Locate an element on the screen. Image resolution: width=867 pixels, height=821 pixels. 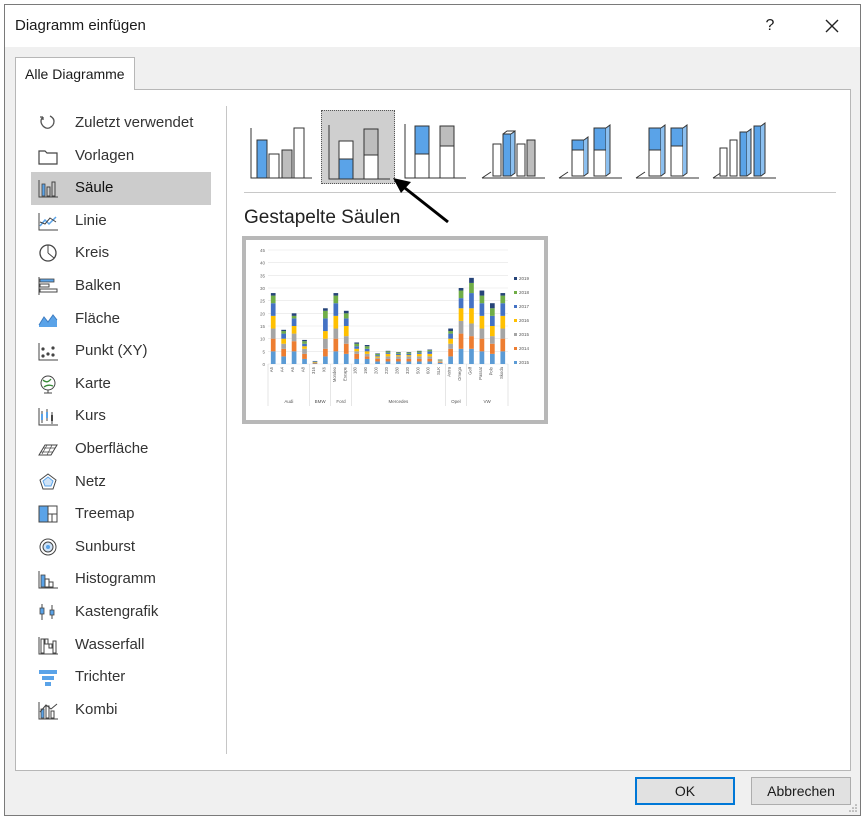
sidebar-item: Kombi is located at coordinates (121, 710).